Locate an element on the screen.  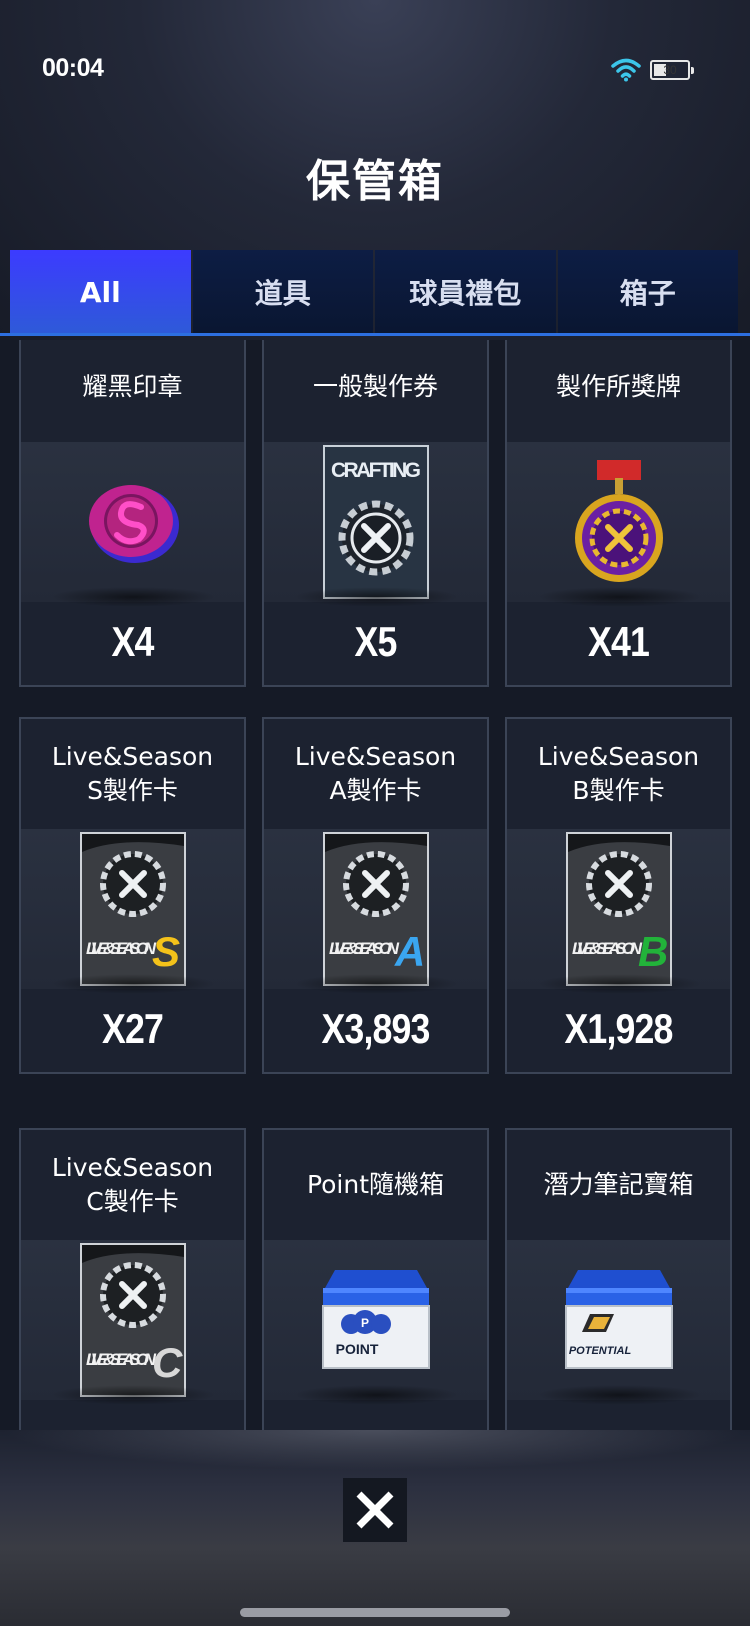
item-name: Live&Season S製作卡 is located at coordinates (132, 773).